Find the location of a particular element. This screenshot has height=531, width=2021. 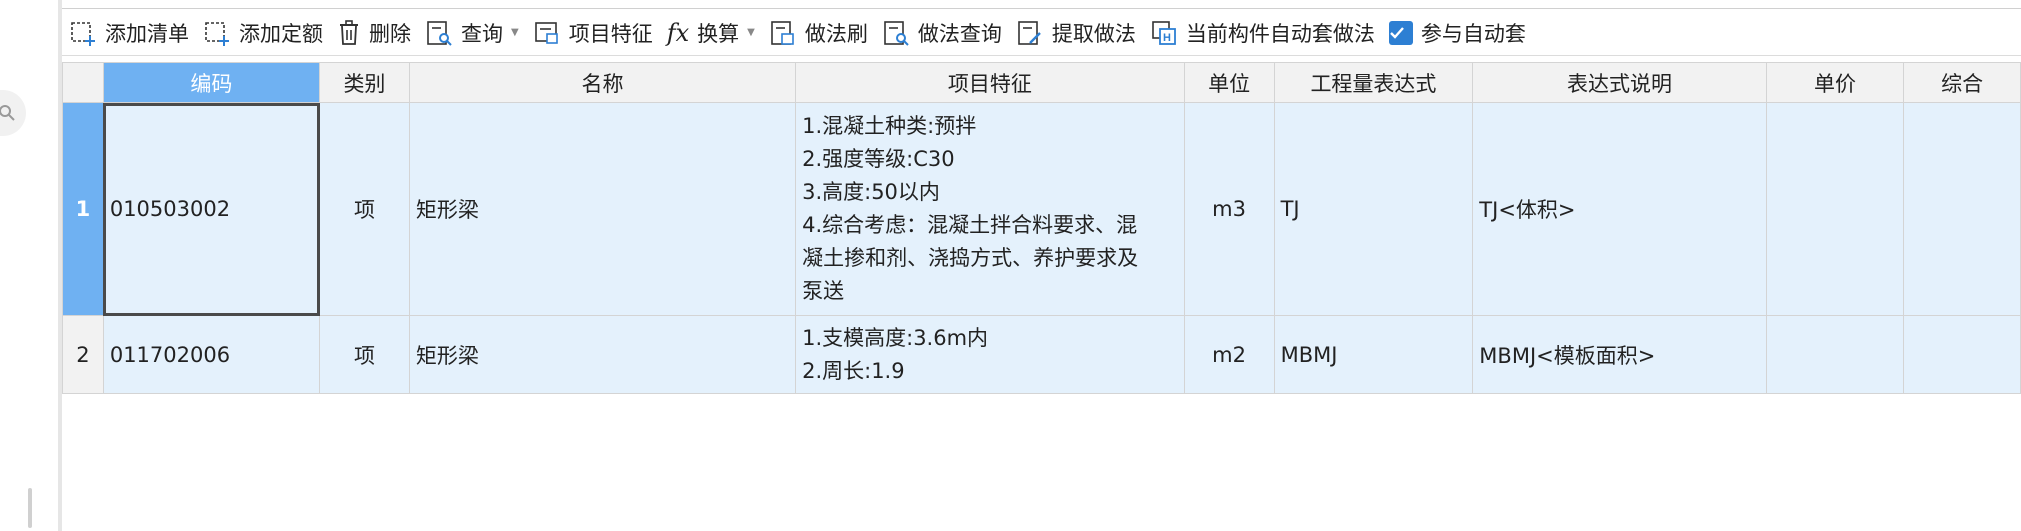

feature-line: 3.高度:50以内 is located at coordinates (871, 192).